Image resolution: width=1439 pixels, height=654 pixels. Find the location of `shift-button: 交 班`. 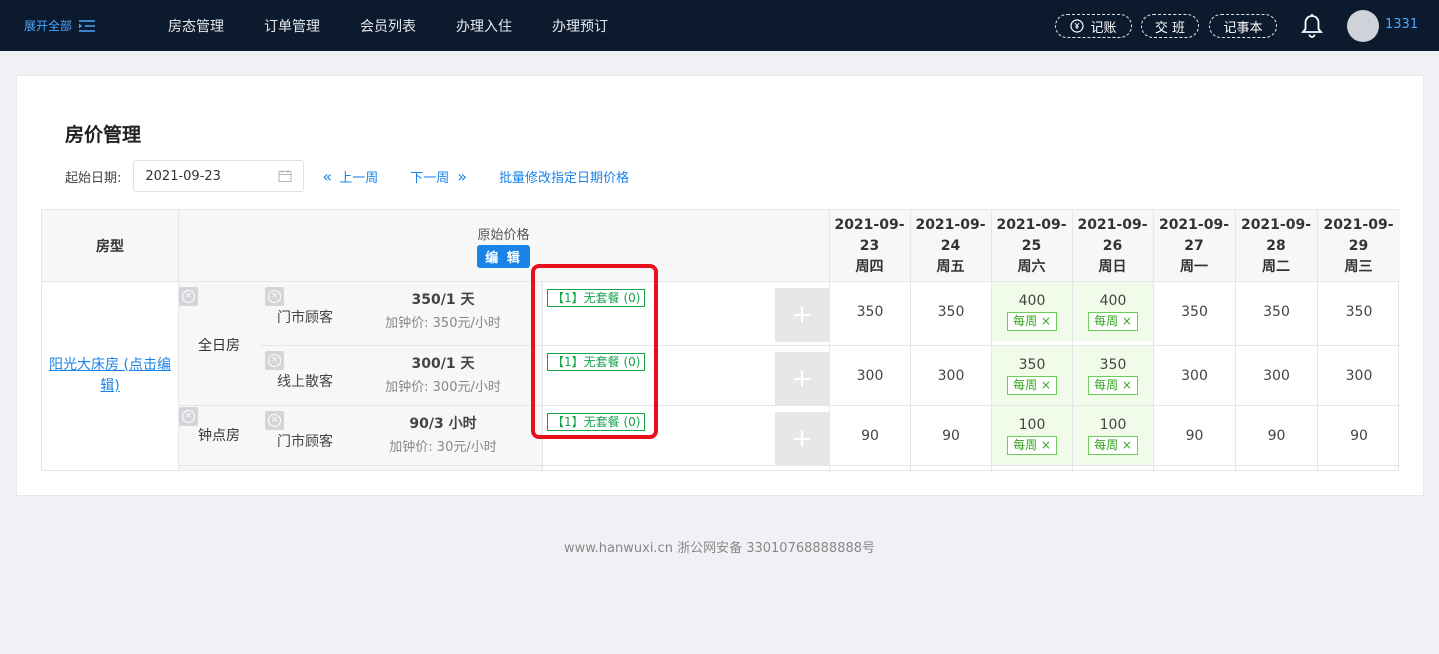

shift-button: 交 班 is located at coordinates (1170, 26).